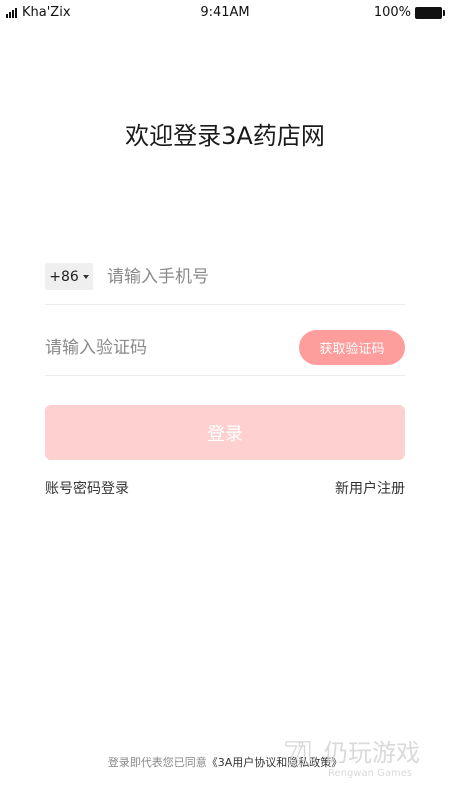  What do you see at coordinates (372, 753) in the screenshot?
I see `svg-text: 仍玩游戏` at bounding box center [372, 753].